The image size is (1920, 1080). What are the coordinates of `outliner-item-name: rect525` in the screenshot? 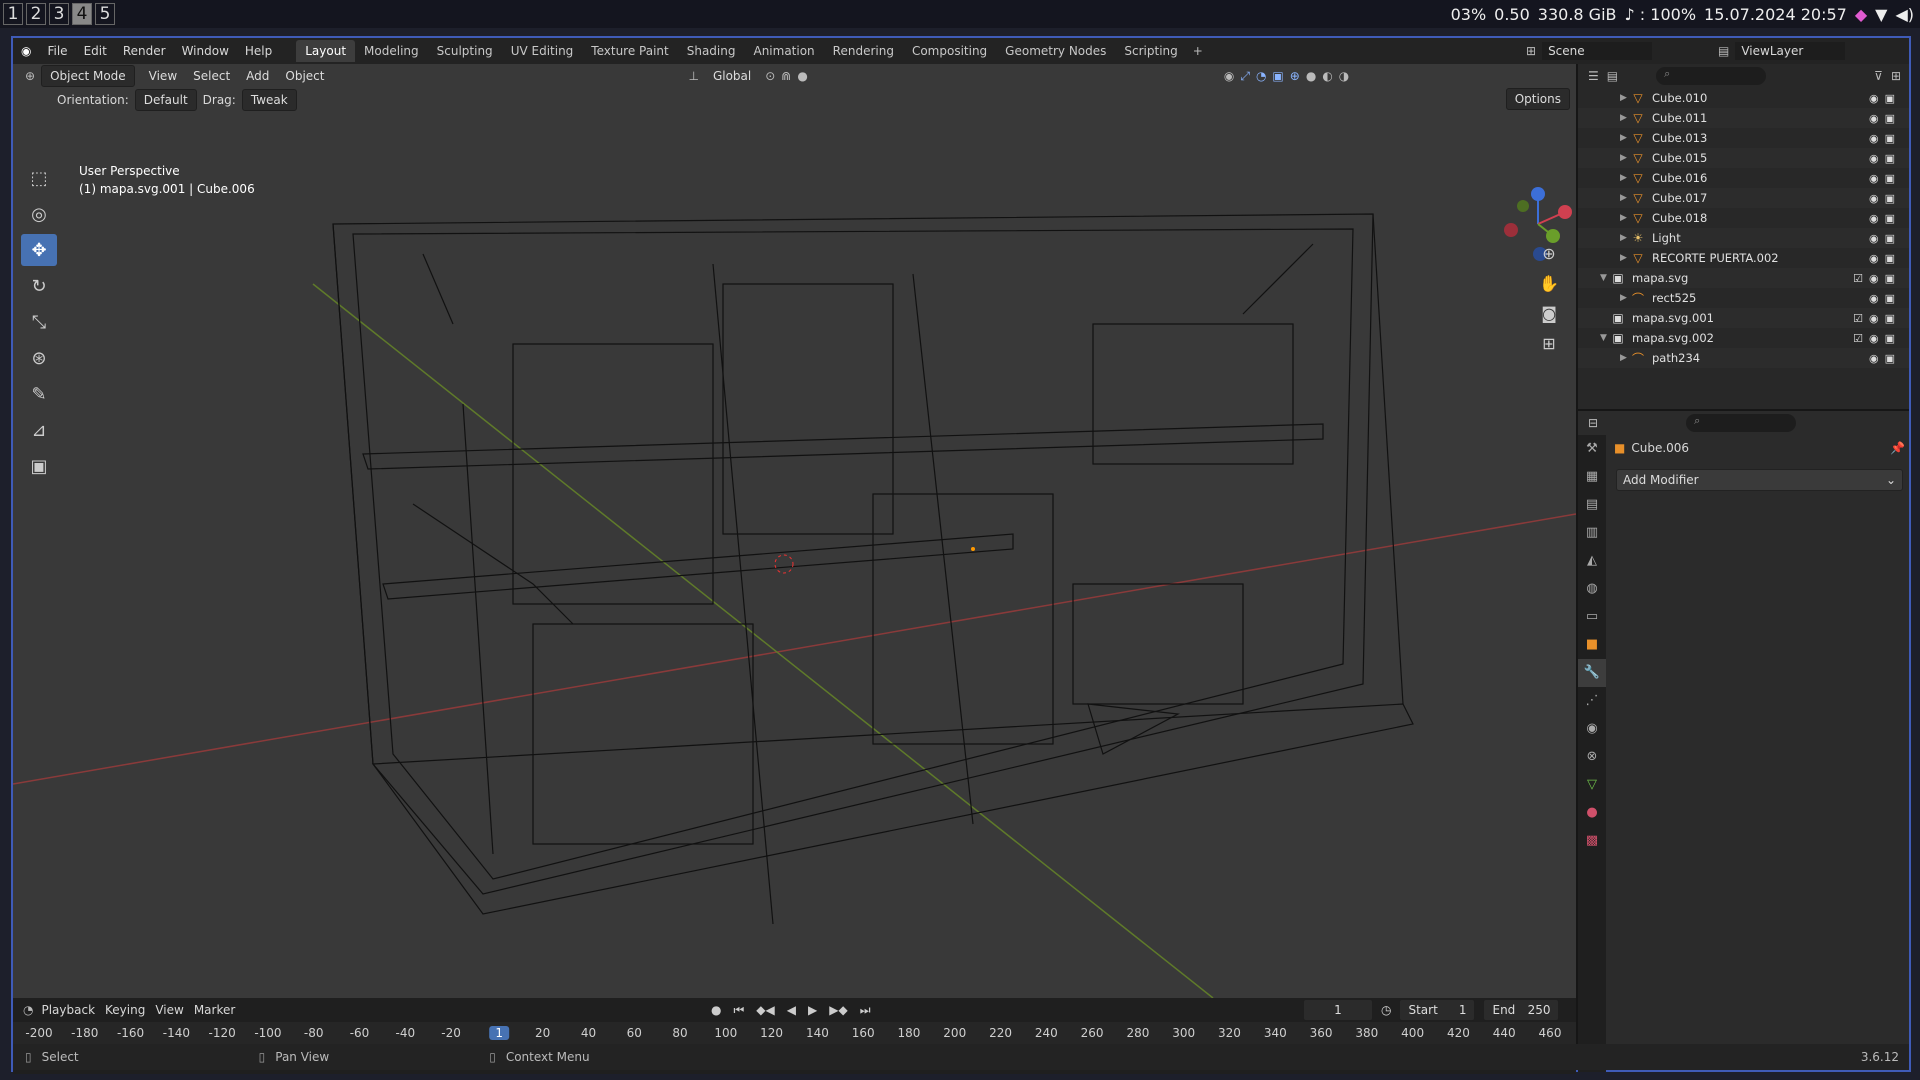 It's located at (1674, 298).